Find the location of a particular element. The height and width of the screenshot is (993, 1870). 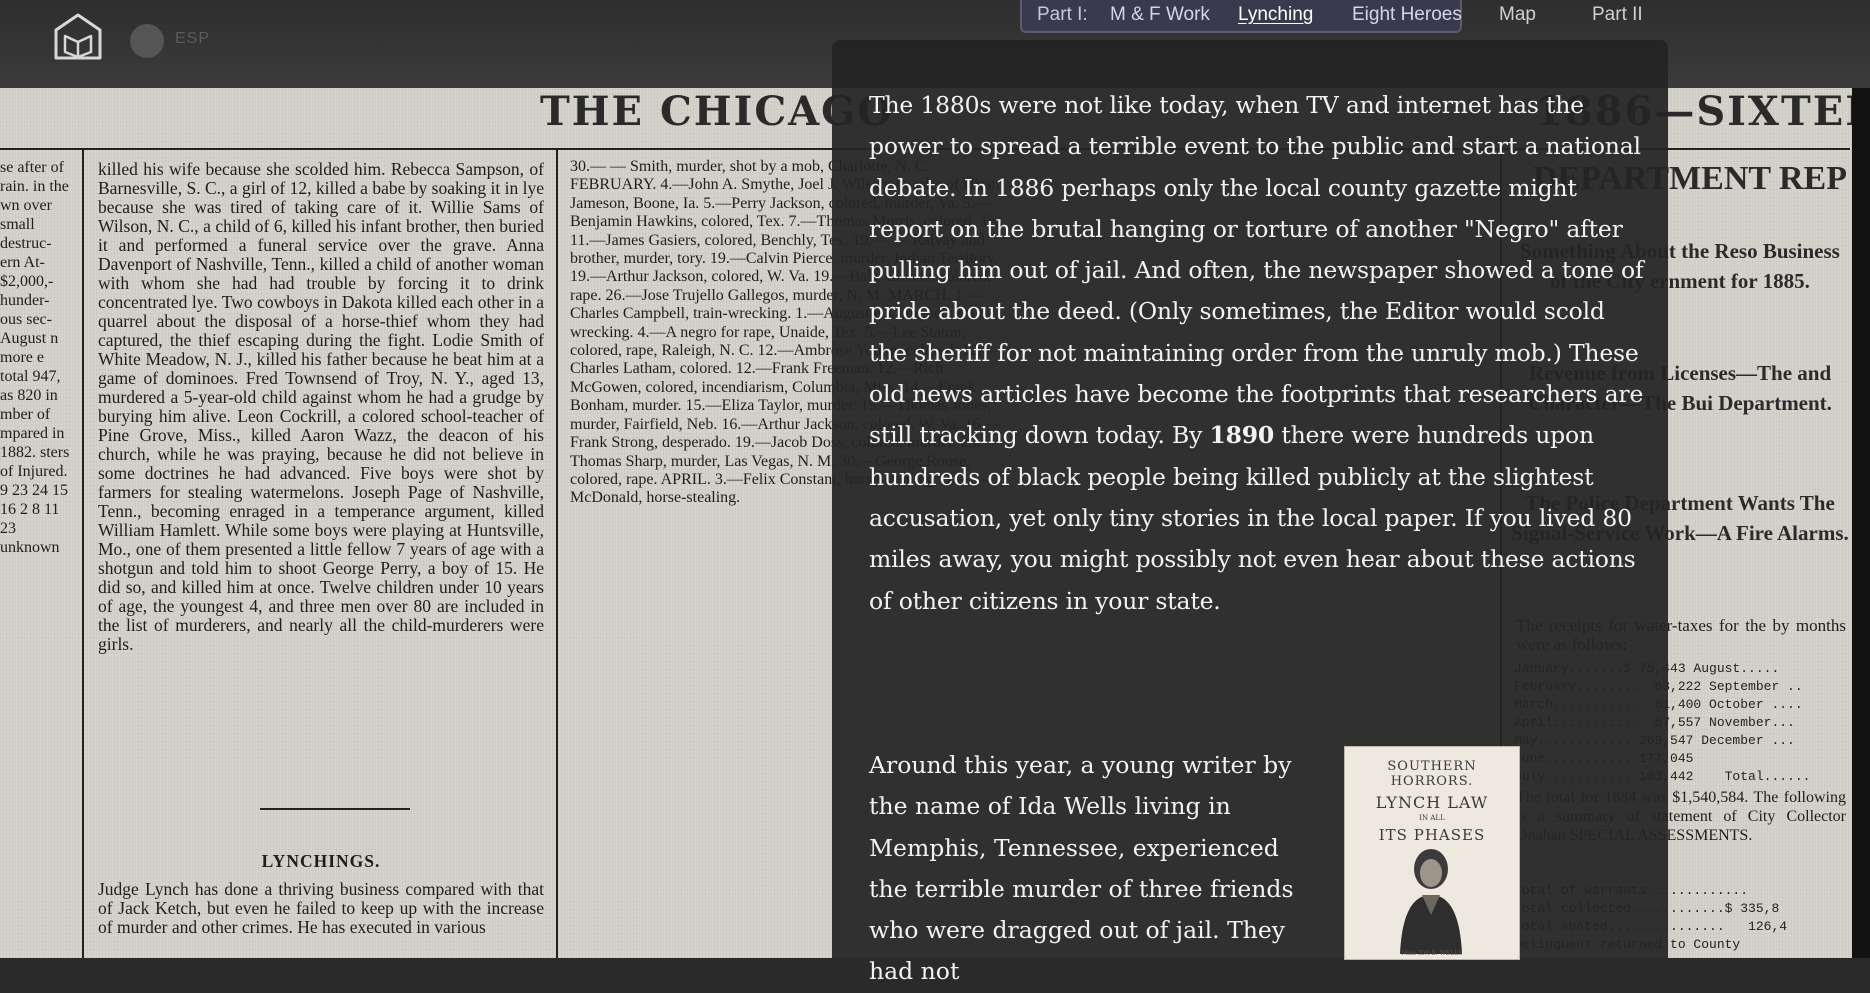

home-book-icon is located at coordinates (78, 36).